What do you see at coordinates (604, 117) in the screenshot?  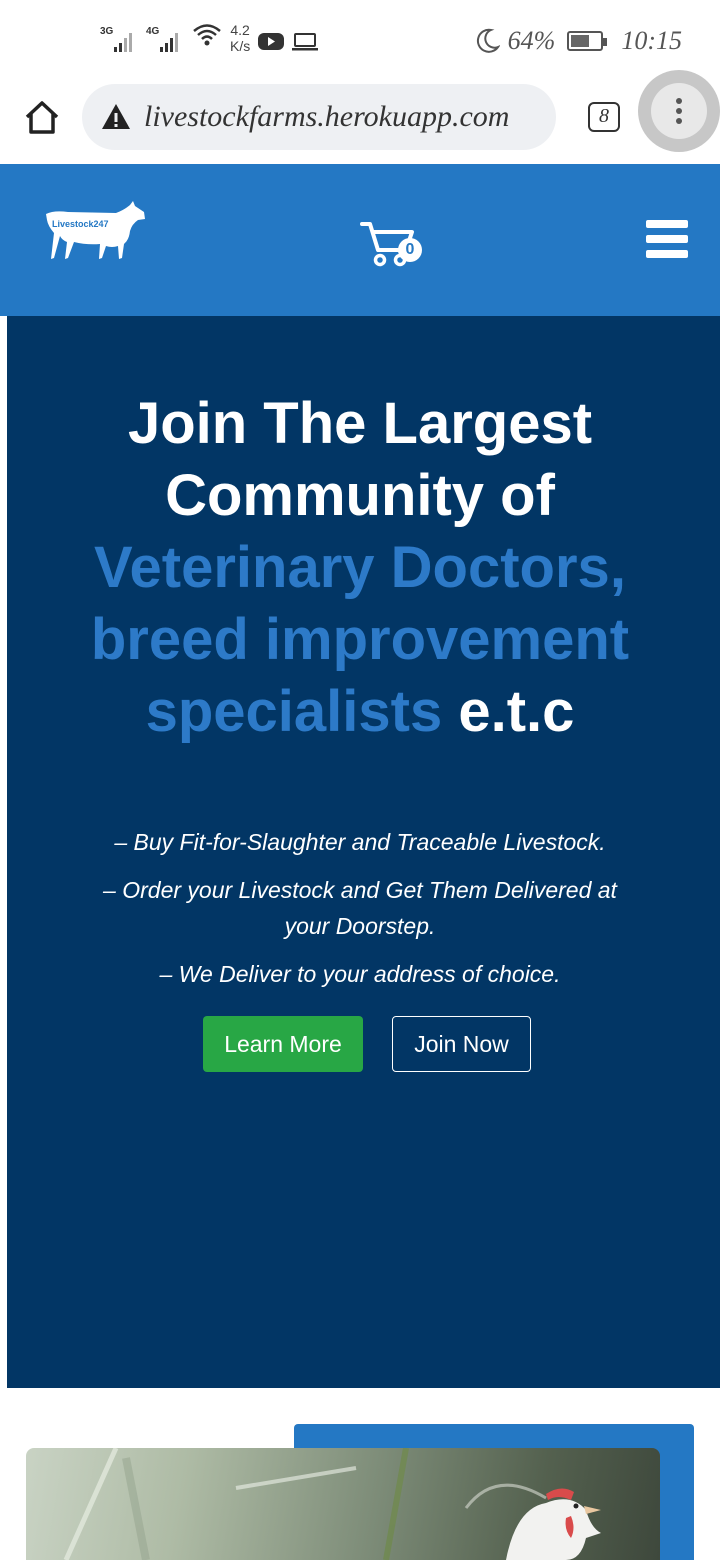 I see `tab-switcher-button: 8` at bounding box center [604, 117].